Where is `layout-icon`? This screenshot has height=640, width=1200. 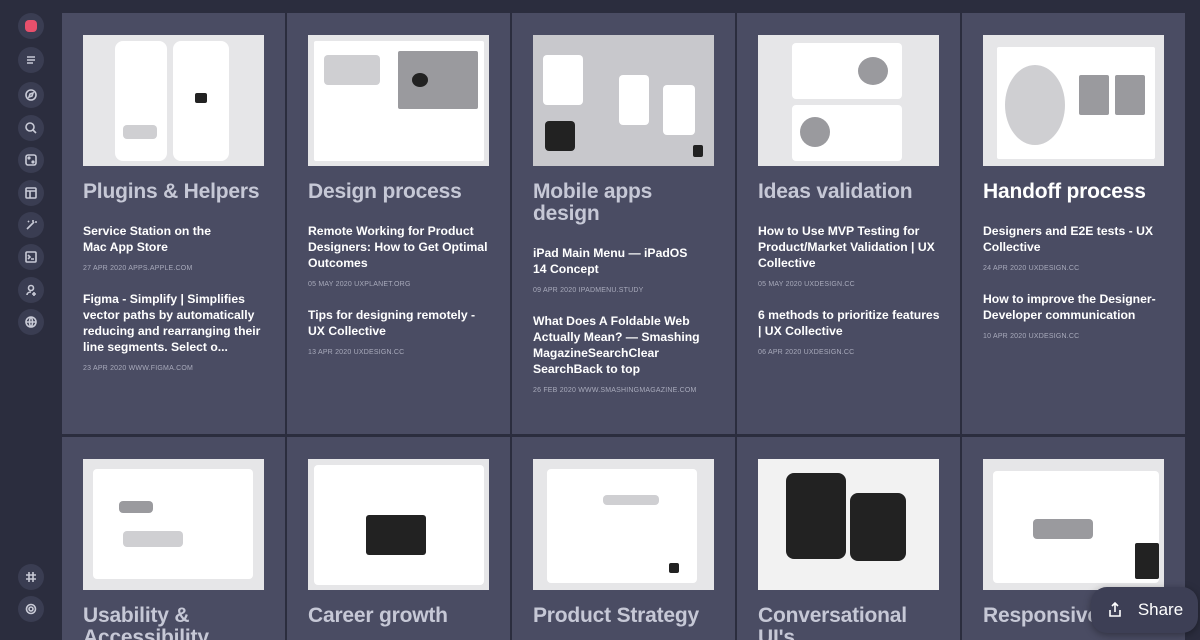 layout-icon is located at coordinates (31, 160).